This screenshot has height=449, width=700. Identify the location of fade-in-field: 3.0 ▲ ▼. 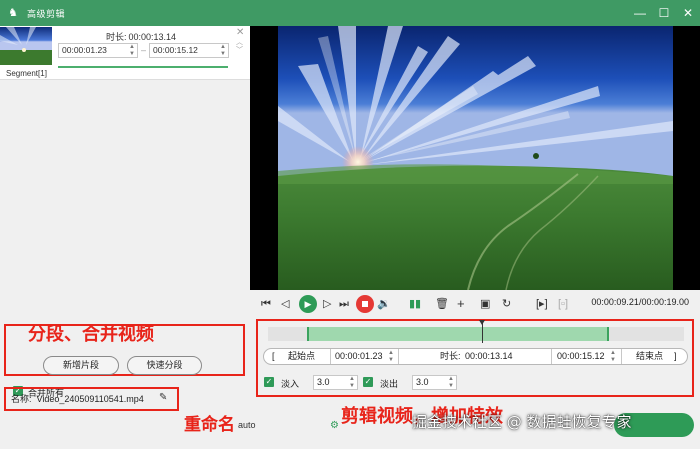
(335, 382).